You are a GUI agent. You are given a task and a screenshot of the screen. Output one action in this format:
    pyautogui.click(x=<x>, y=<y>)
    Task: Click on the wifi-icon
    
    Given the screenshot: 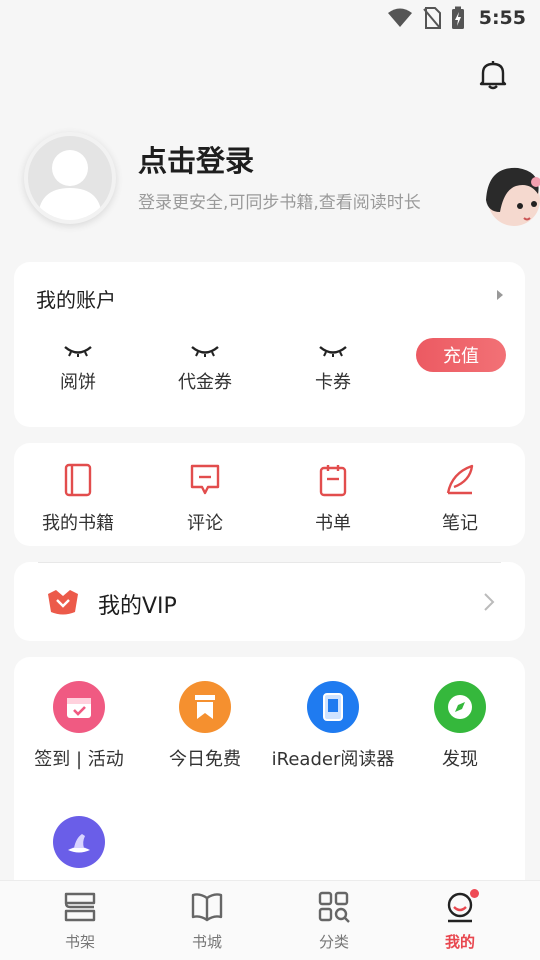 What is the action you would take?
    pyautogui.click(x=399, y=17)
    